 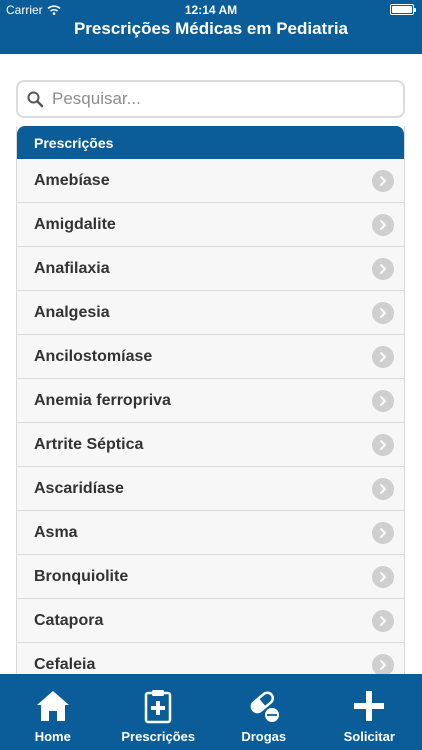 I want to click on list-item: Bronquiolite, so click(x=210, y=577).